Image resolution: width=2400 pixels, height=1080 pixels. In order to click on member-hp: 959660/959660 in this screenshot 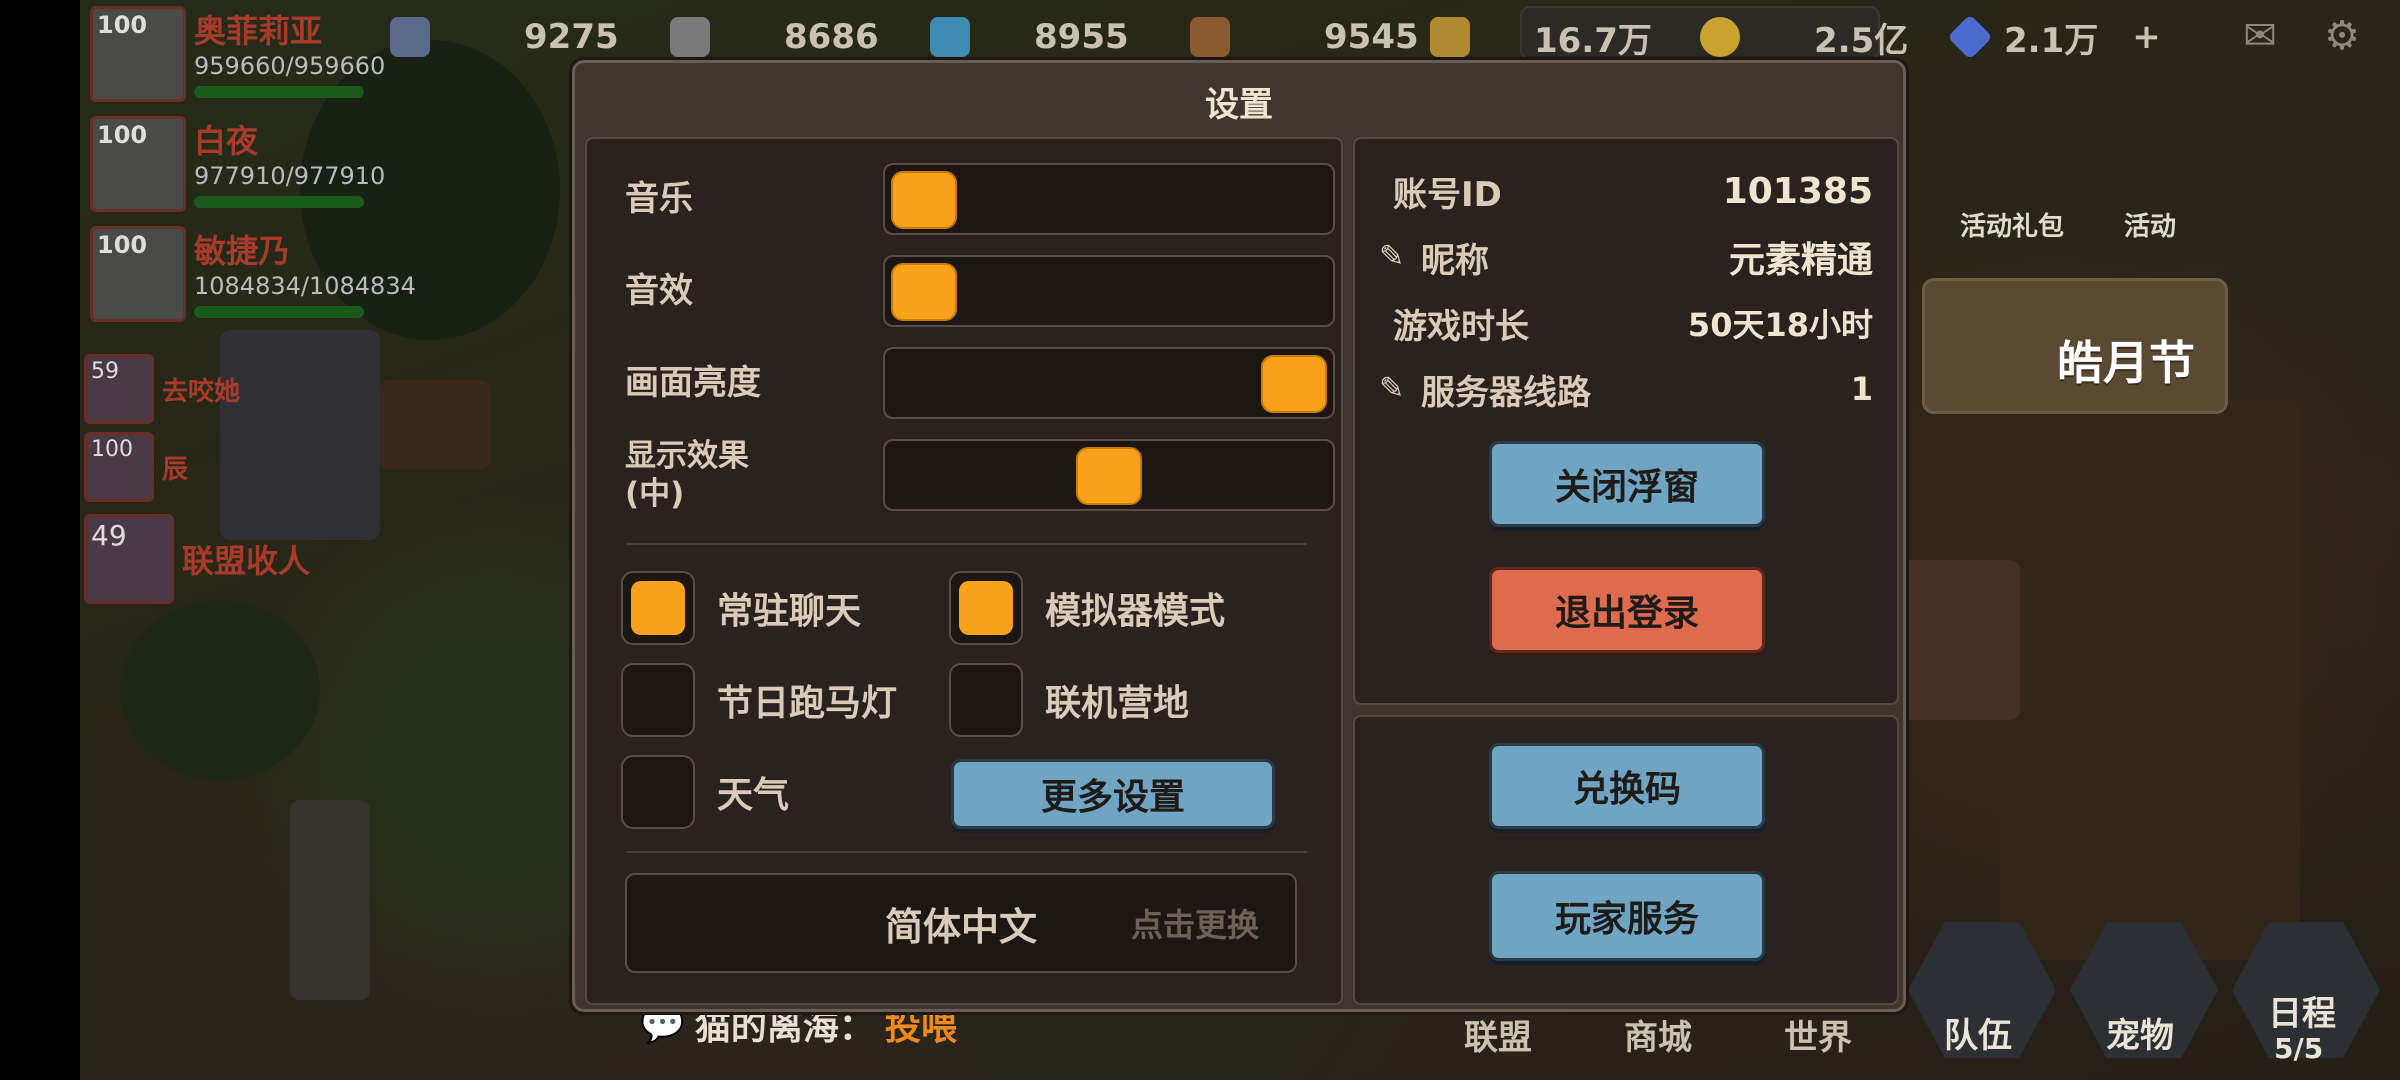, I will do `click(290, 66)`.